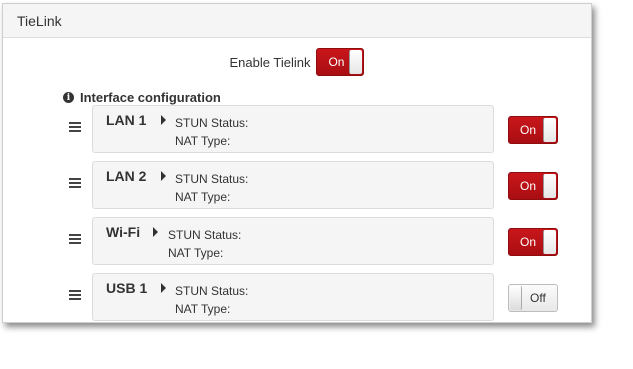 The height and width of the screenshot is (369, 633). Describe the element at coordinates (127, 288) in the screenshot. I see `interface-name: USB 1` at that location.